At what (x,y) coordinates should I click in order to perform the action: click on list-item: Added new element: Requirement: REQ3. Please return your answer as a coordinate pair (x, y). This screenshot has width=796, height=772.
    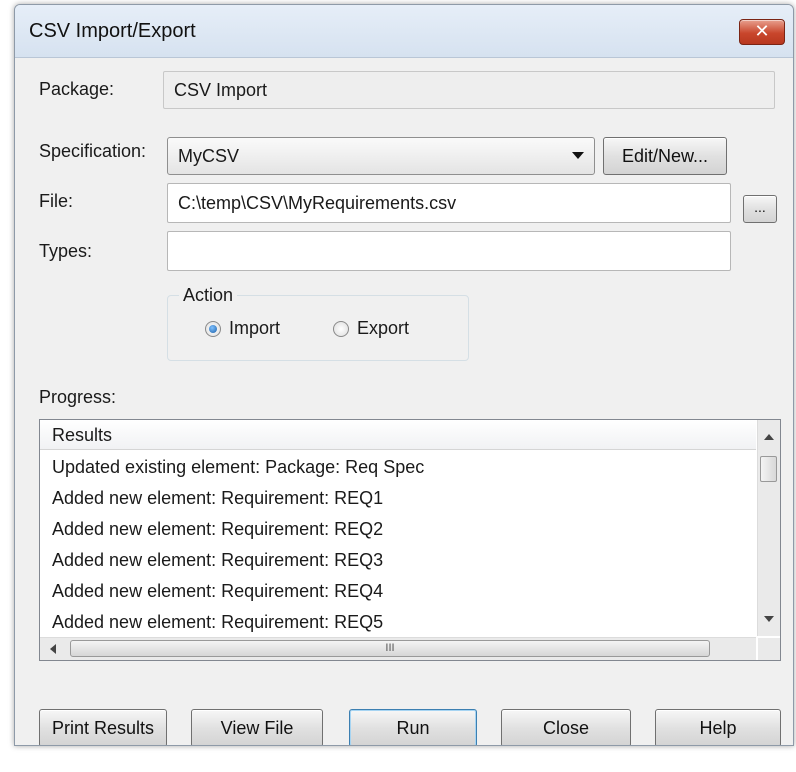
    Looking at the image, I should click on (398, 560).